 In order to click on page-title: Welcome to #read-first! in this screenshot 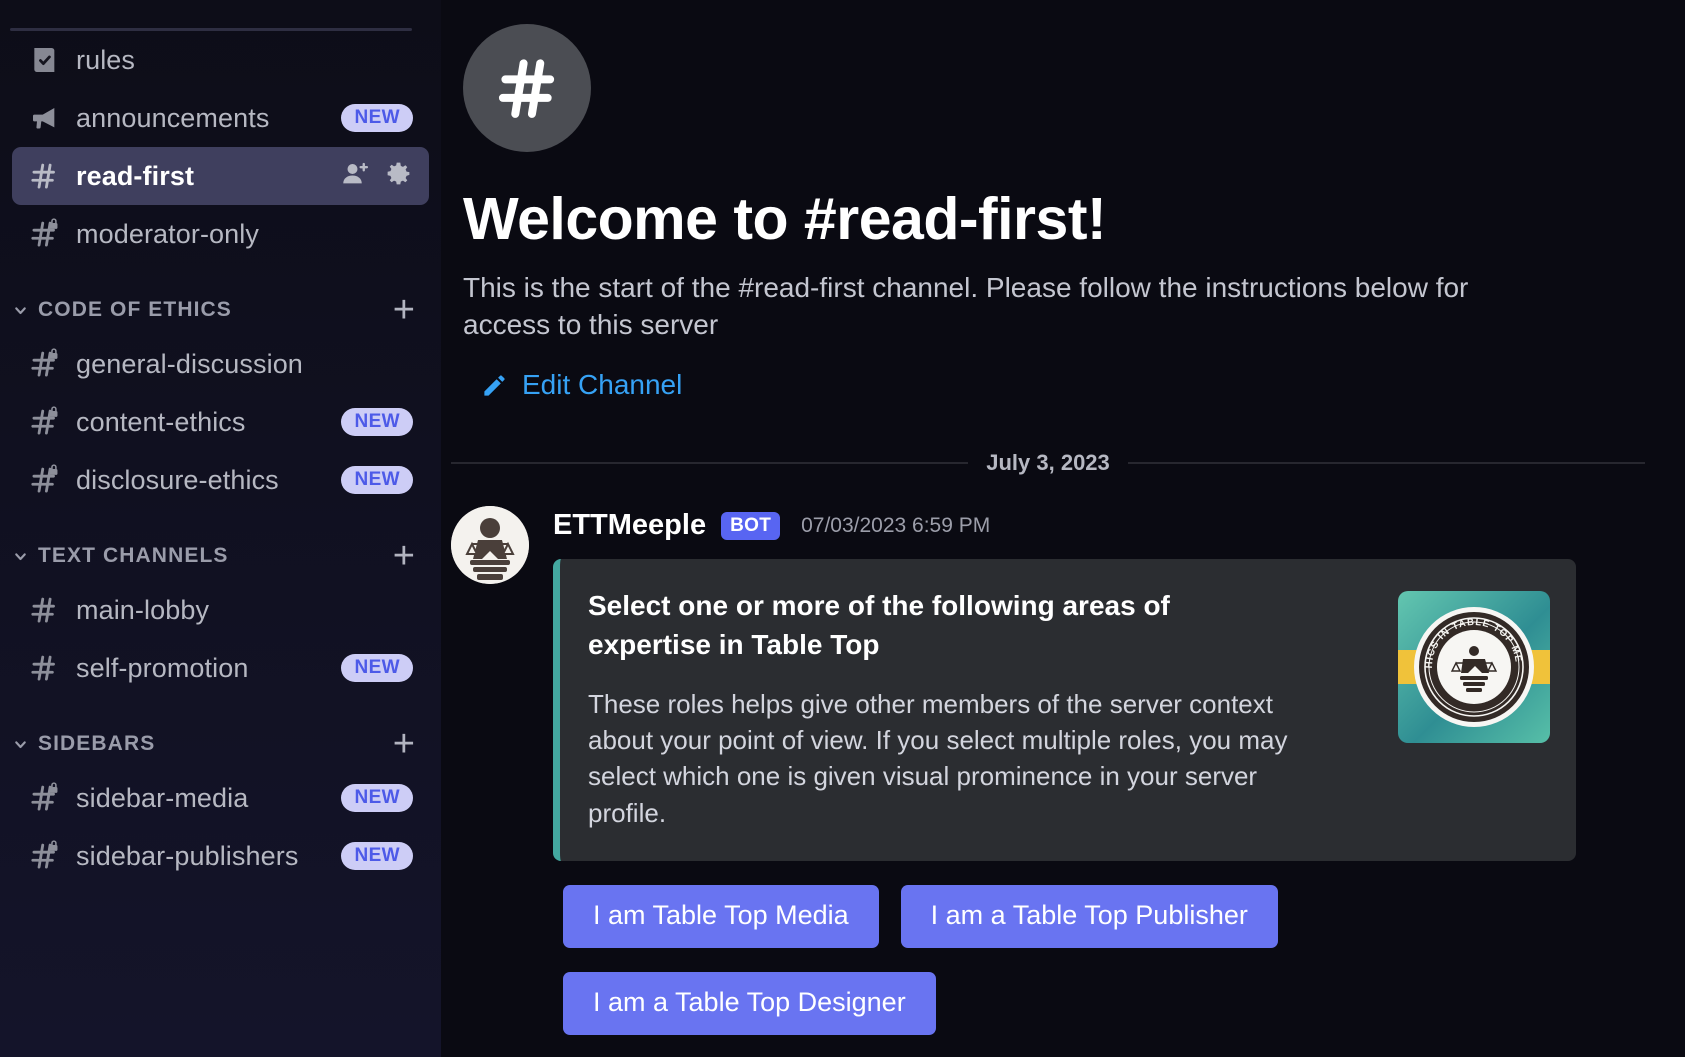, I will do `click(785, 219)`.